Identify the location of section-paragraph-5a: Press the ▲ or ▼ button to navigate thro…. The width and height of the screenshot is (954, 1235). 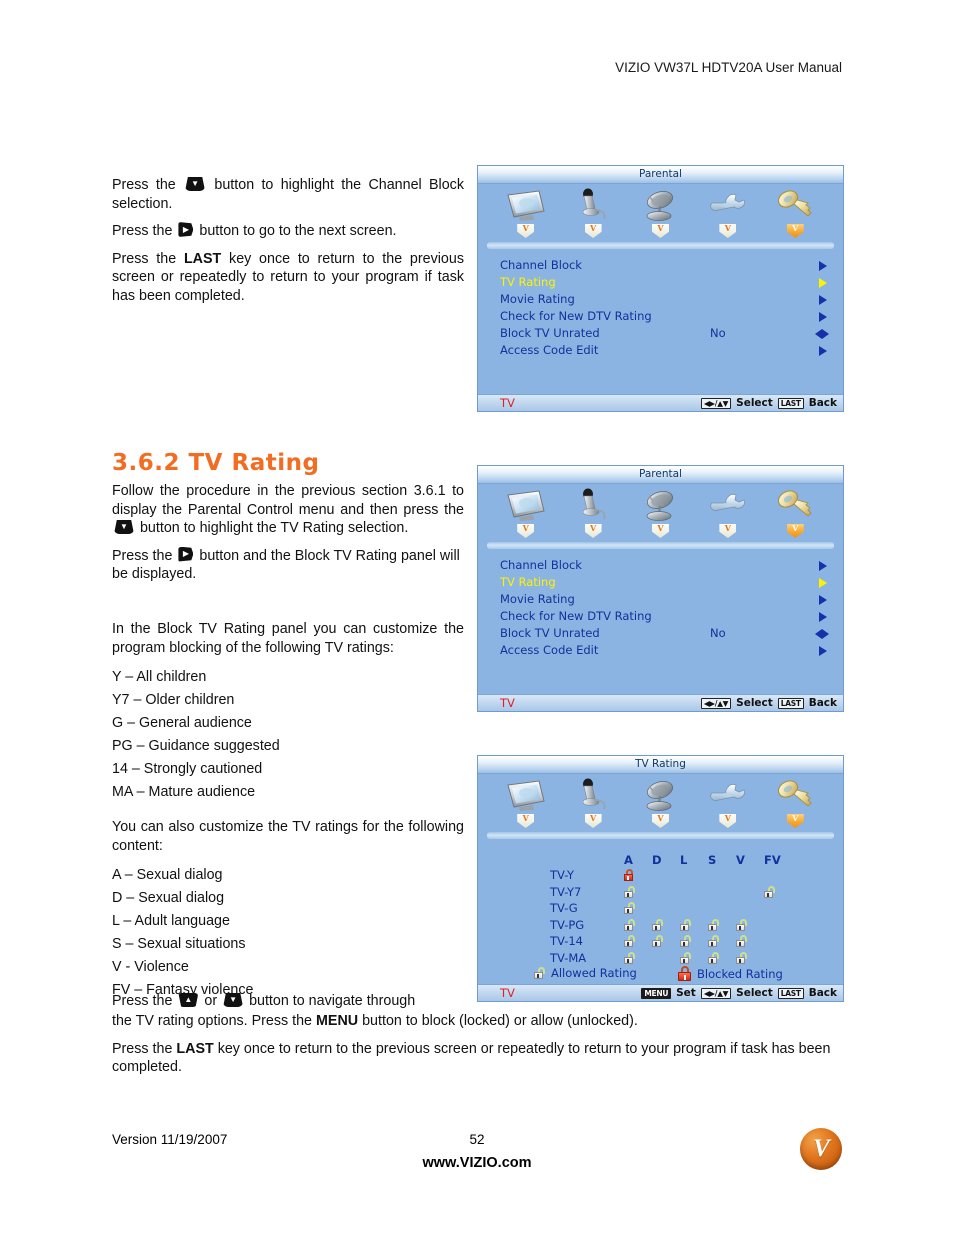
(264, 1001).